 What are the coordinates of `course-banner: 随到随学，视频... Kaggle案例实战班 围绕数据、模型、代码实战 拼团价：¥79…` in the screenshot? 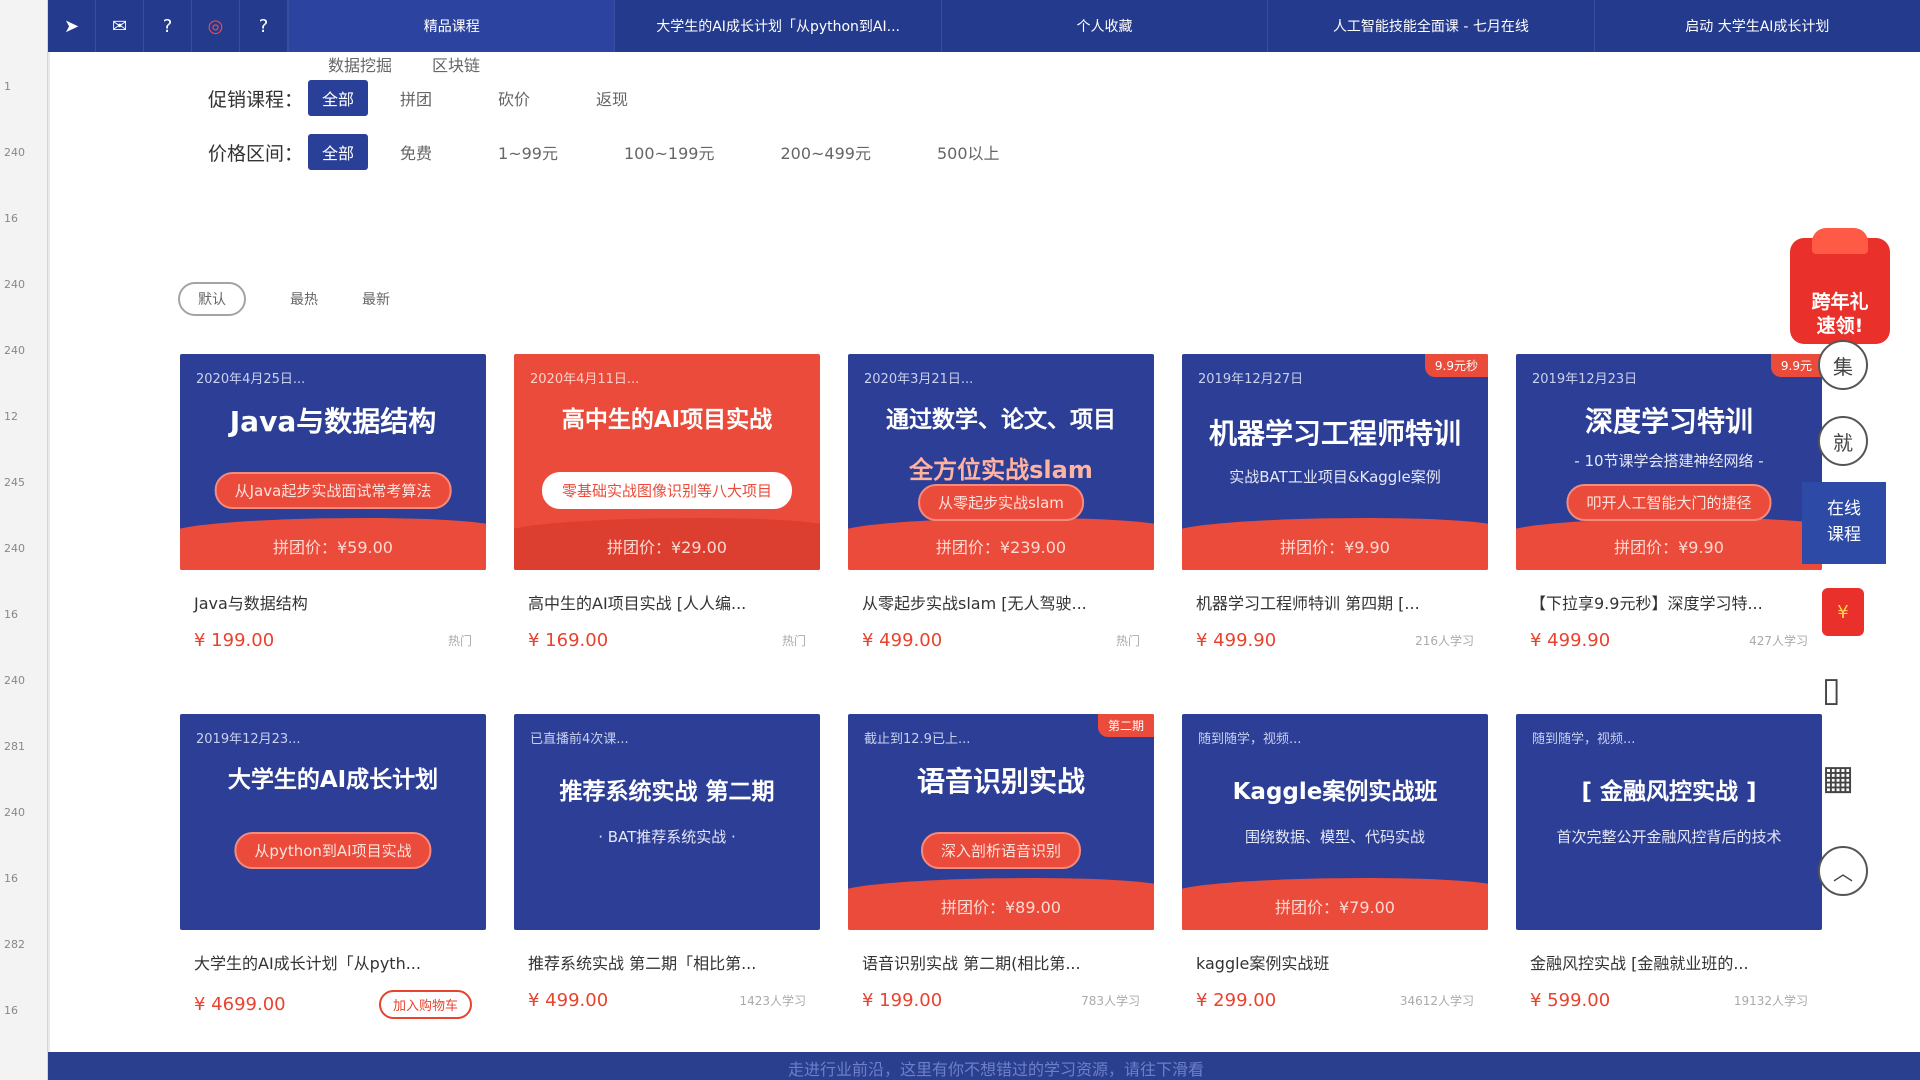 It's located at (1335, 822).